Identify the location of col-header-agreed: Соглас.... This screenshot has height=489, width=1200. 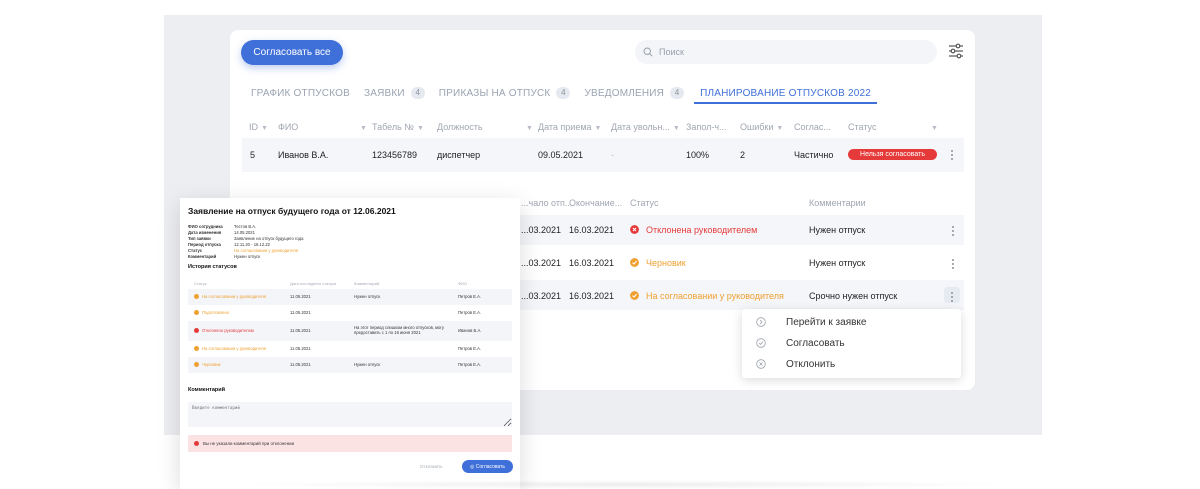
(812, 127).